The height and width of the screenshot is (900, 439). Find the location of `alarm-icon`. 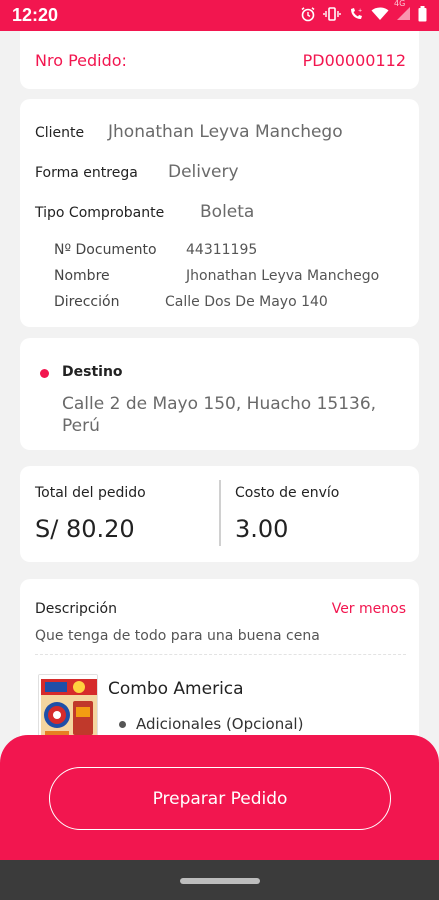

alarm-icon is located at coordinates (308, 16).